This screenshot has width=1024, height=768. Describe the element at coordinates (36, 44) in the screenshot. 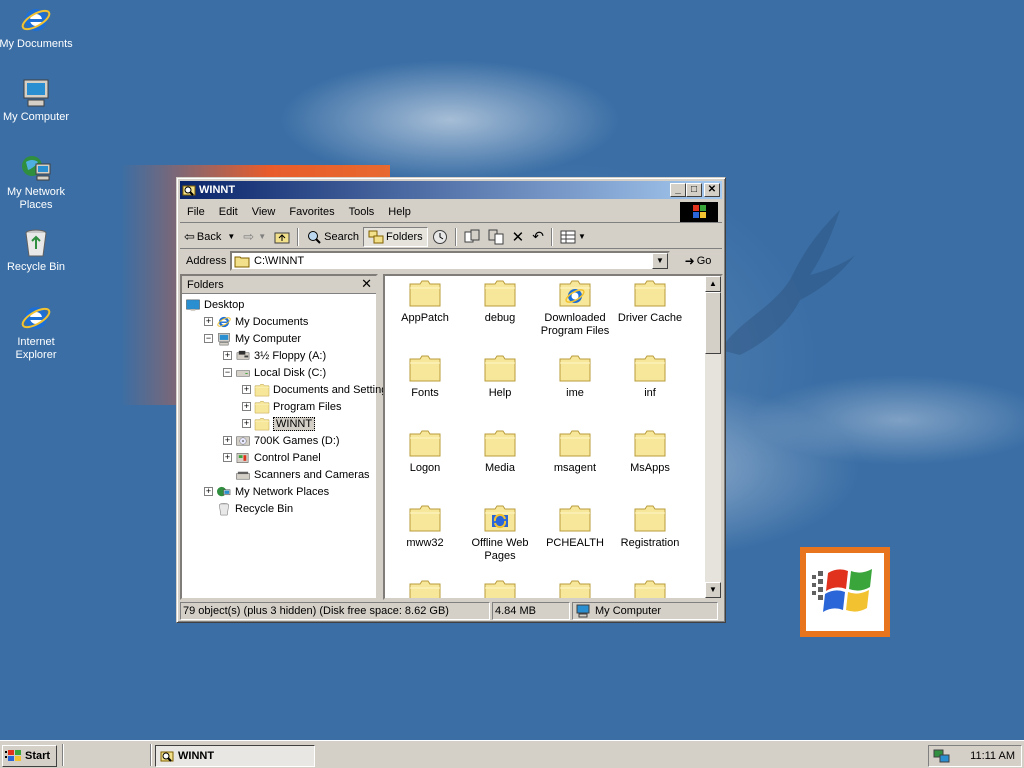

I see `desktop-icon-label: My Documents` at that location.